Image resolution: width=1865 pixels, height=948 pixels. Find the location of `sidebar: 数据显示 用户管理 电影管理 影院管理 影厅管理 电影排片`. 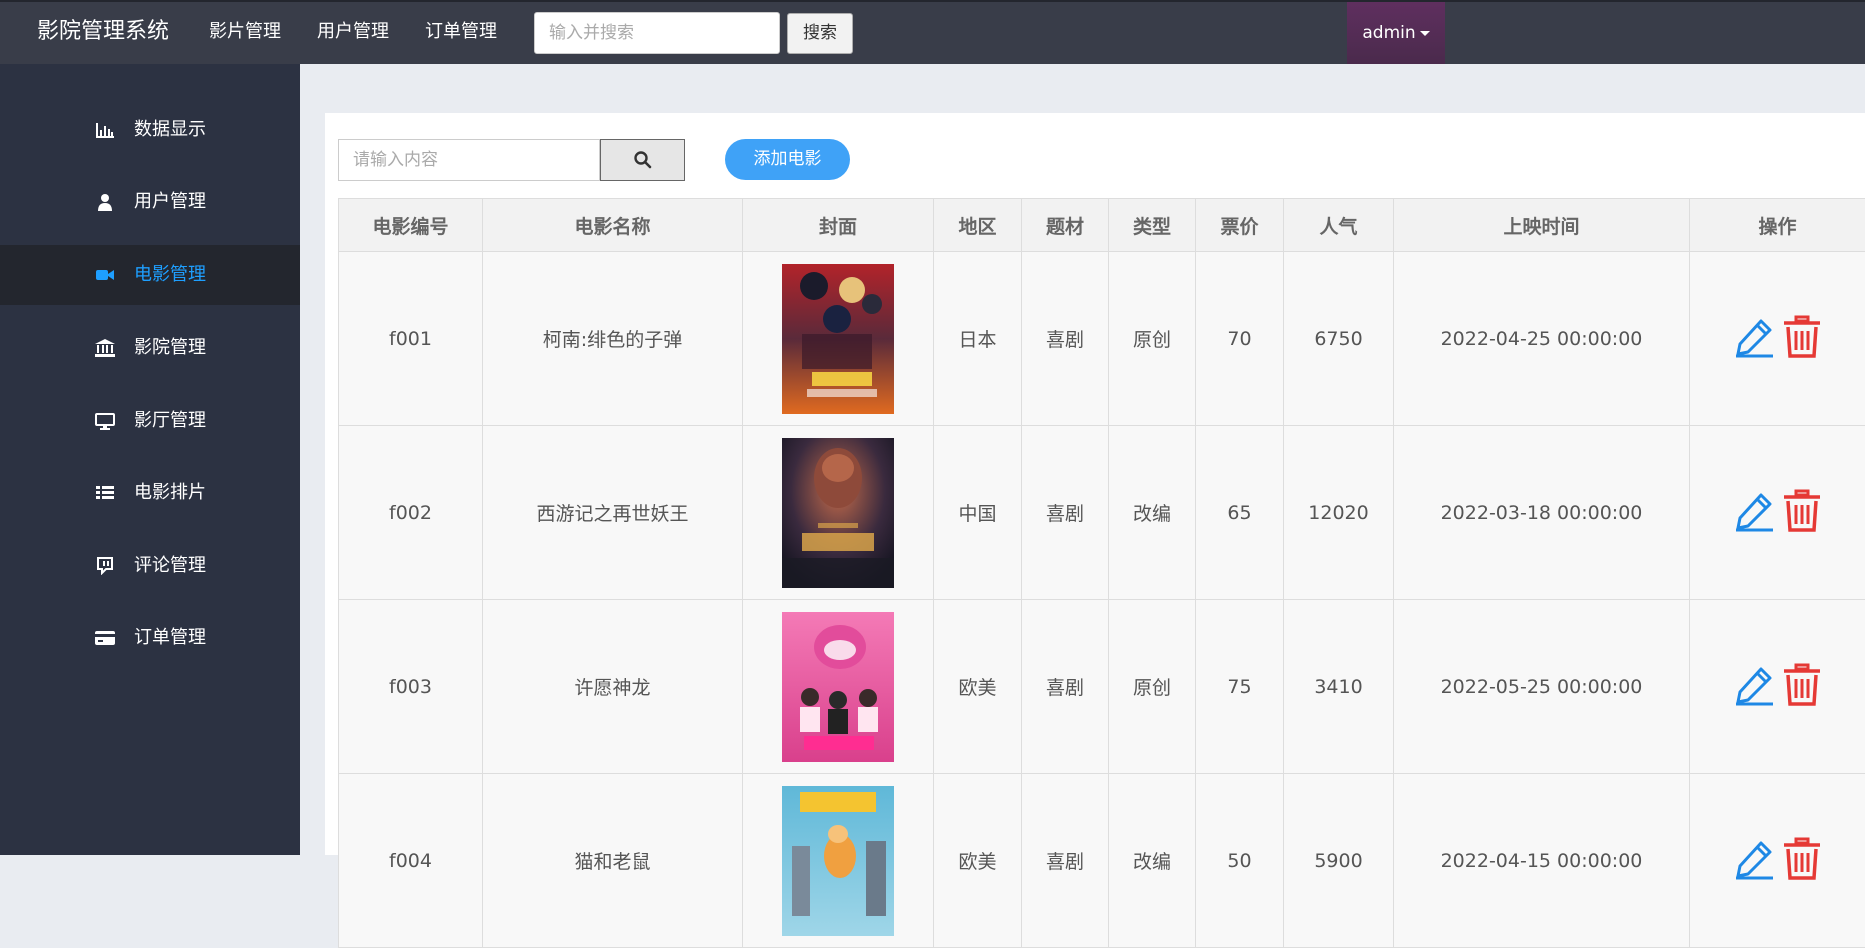

sidebar: 数据显示 用户管理 电影管理 影院管理 影厅管理 电影排片 is located at coordinates (150, 459).